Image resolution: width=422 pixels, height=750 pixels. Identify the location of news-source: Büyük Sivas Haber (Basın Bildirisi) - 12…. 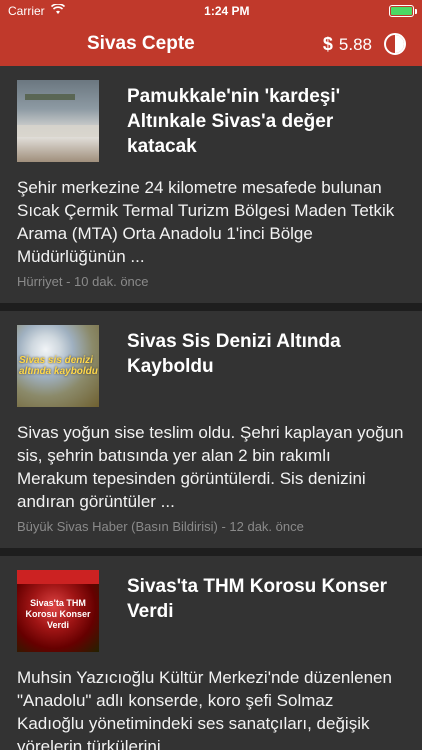
(160, 526).